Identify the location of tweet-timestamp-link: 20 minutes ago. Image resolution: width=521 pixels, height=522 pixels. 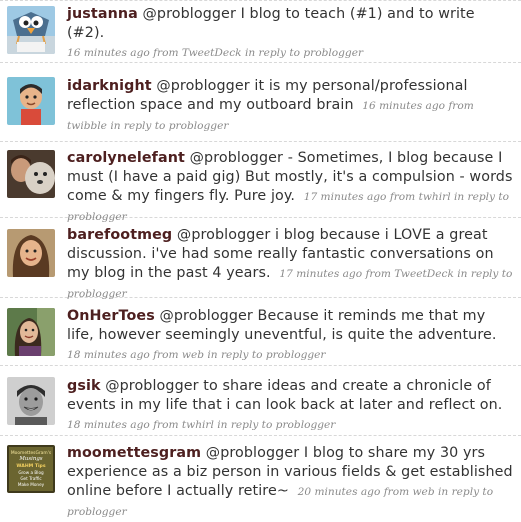
(339, 492).